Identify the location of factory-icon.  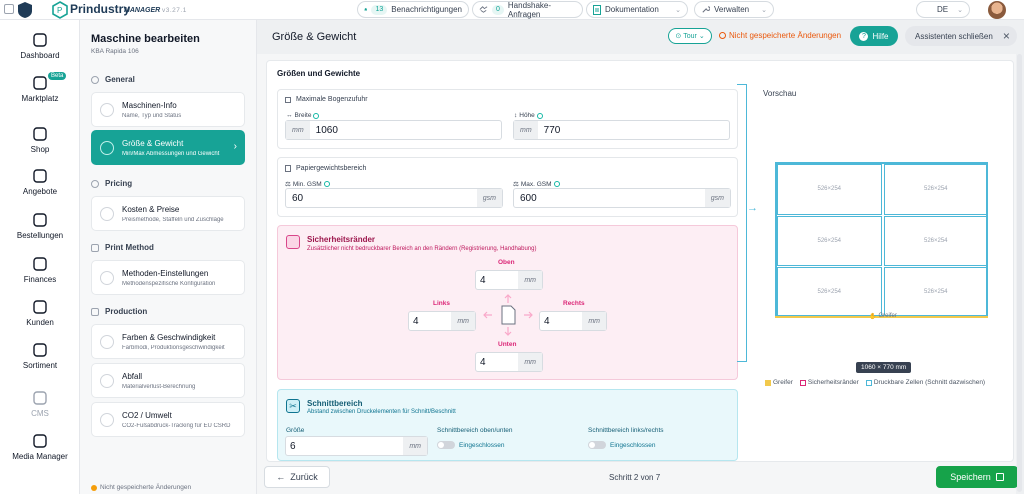
(95, 311).